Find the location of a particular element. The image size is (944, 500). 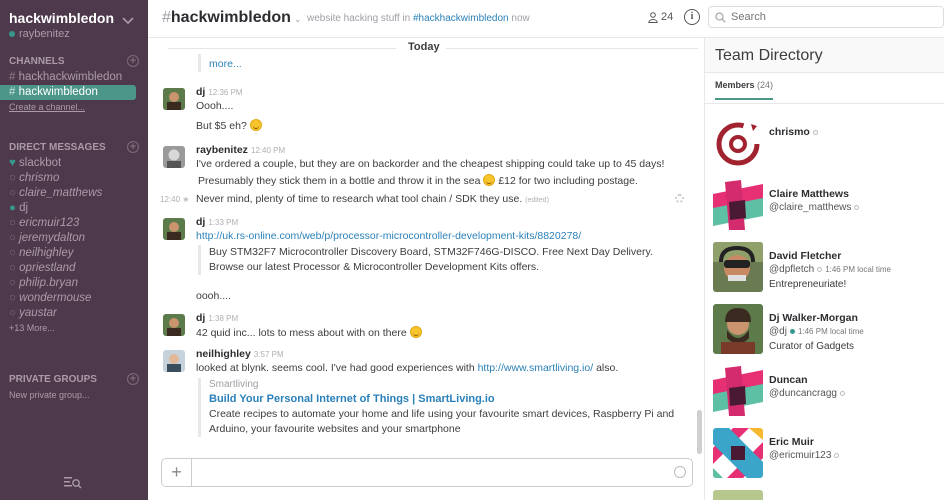

member-count-button: 24 is located at coordinates (660, 17).